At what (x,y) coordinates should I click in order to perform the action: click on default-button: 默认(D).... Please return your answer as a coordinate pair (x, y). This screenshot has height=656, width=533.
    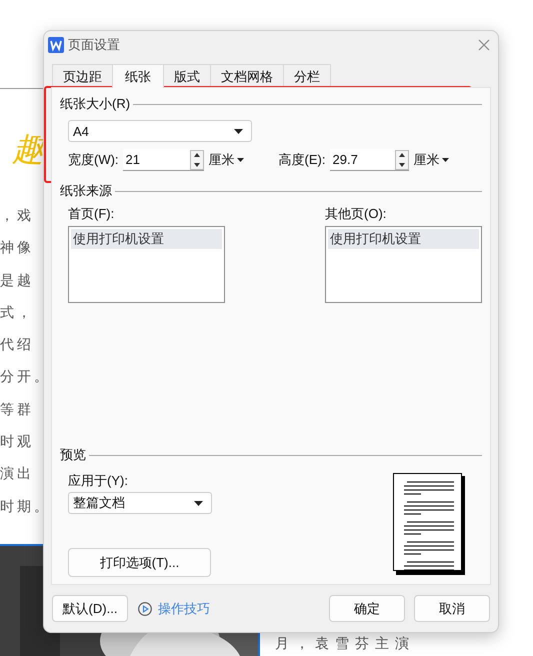
    Looking at the image, I should click on (90, 608).